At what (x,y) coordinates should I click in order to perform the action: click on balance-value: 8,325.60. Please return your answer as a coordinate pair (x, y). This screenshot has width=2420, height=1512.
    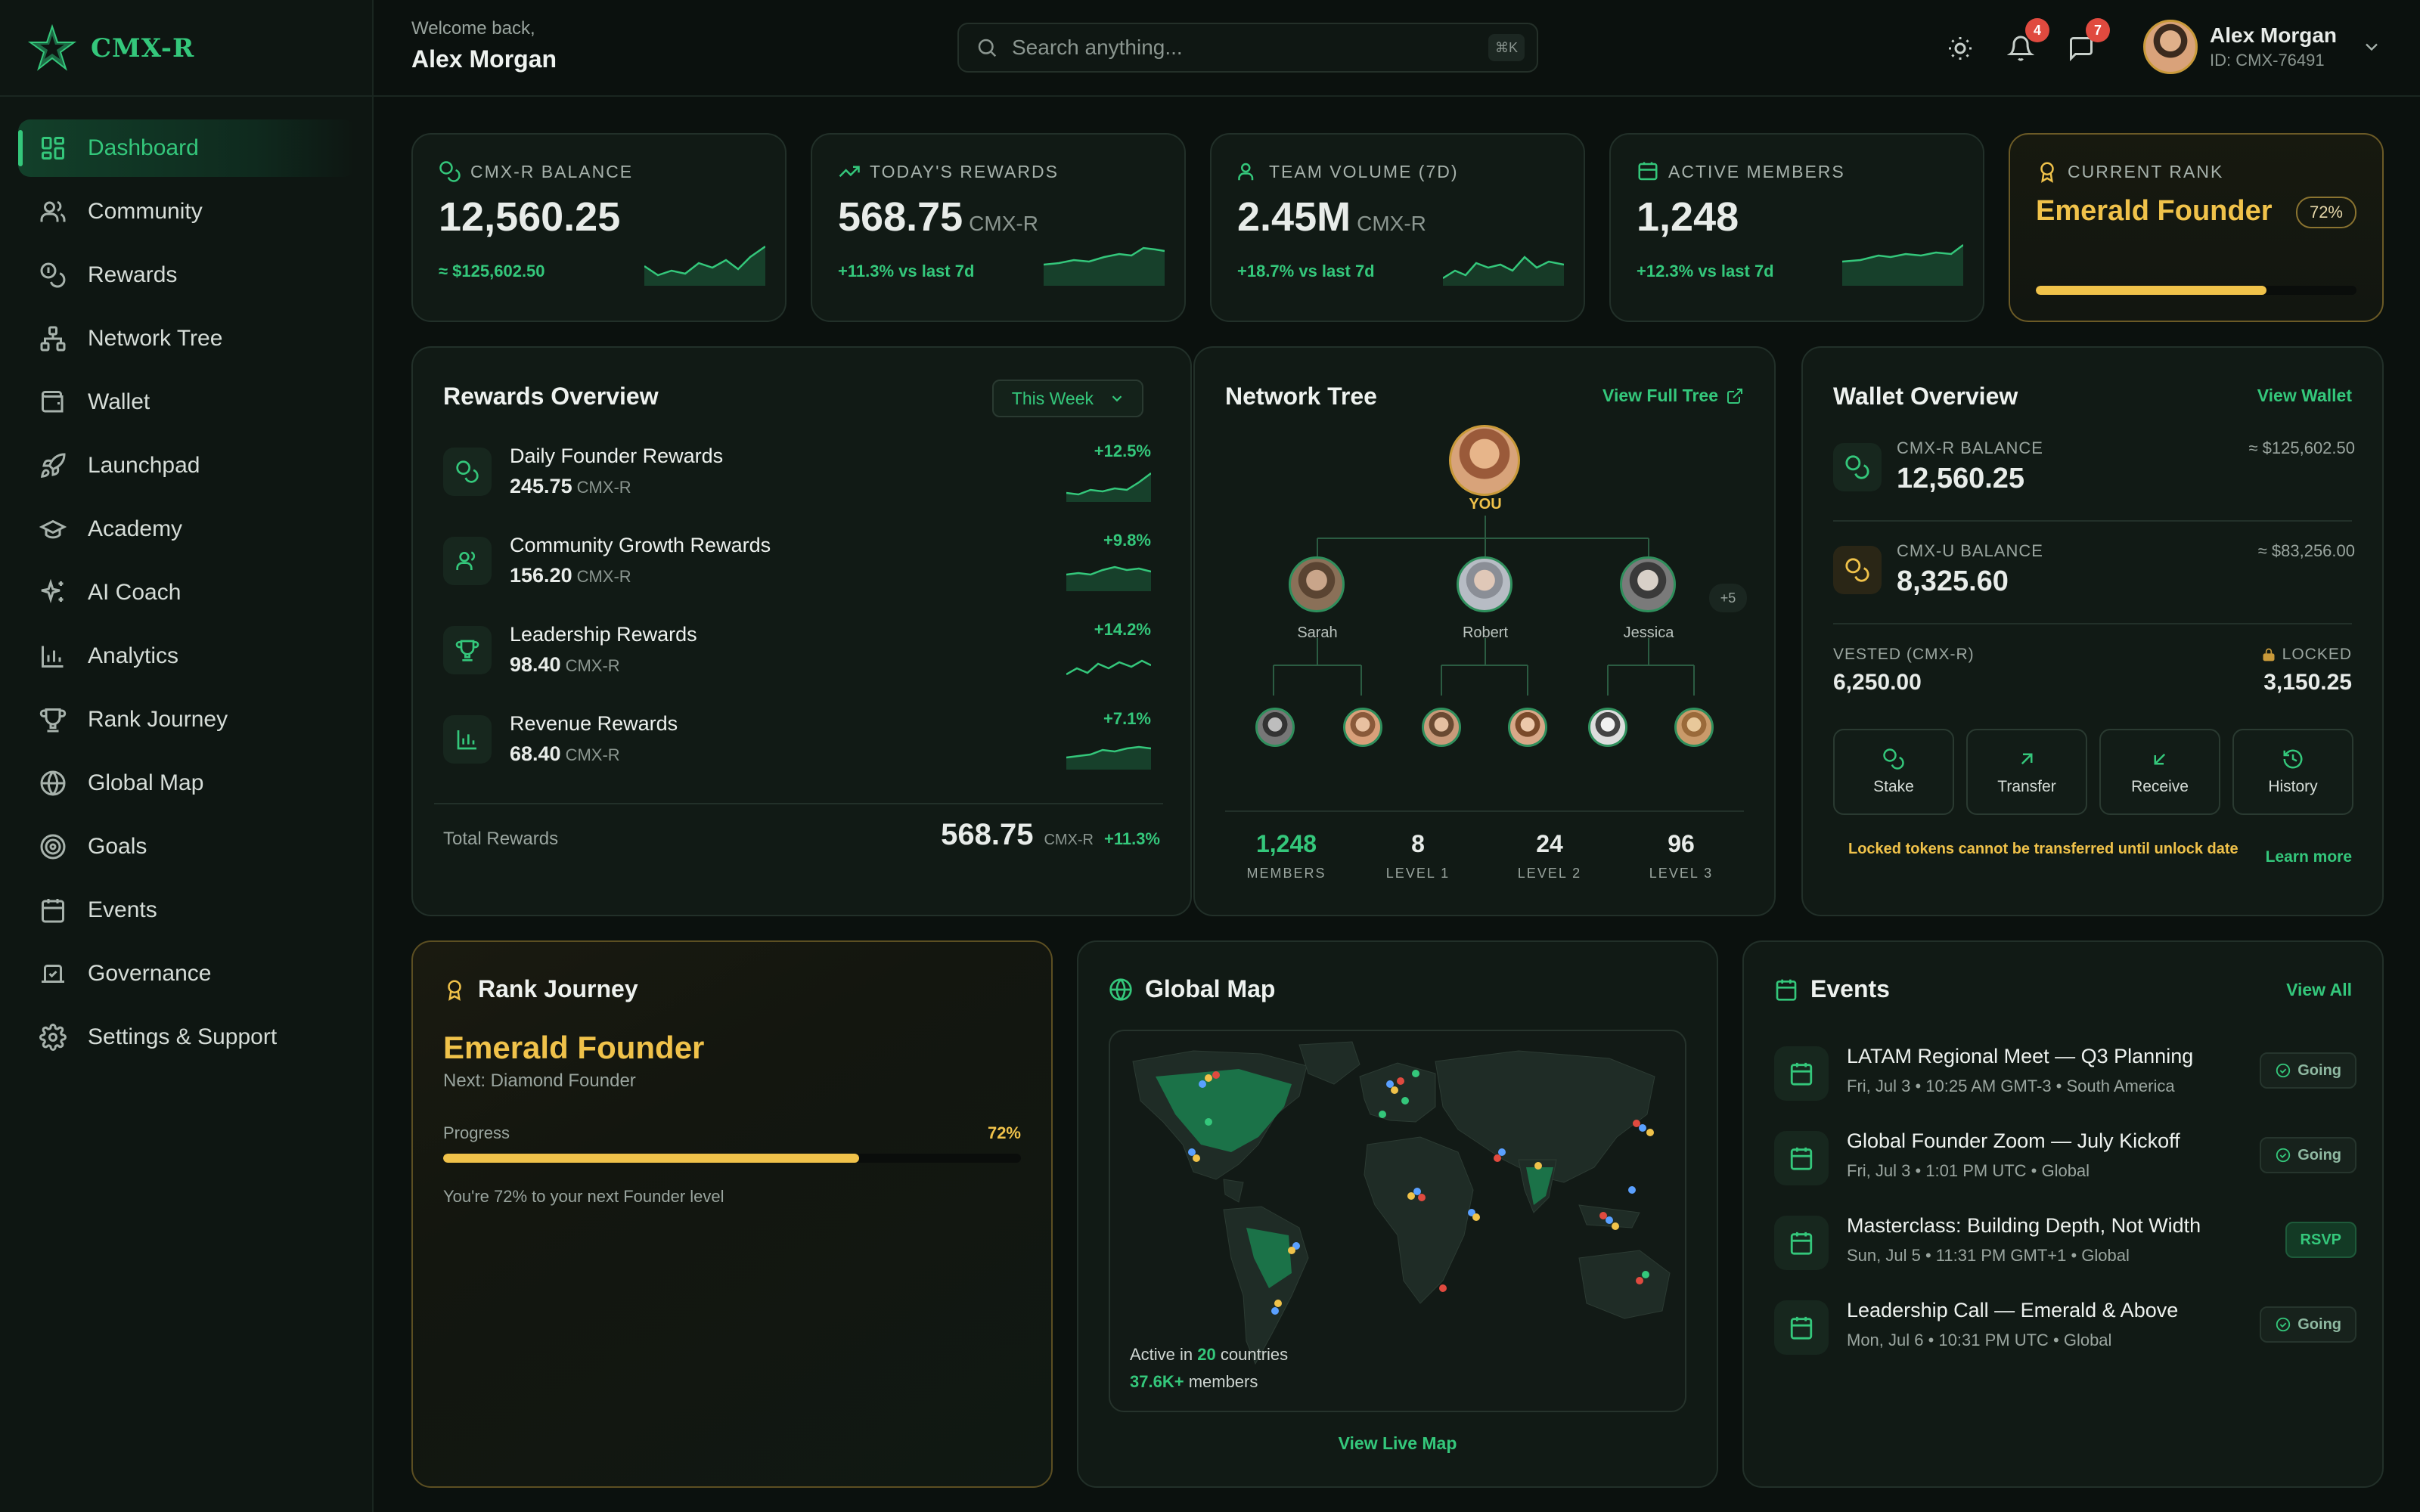
    Looking at the image, I should click on (1953, 581).